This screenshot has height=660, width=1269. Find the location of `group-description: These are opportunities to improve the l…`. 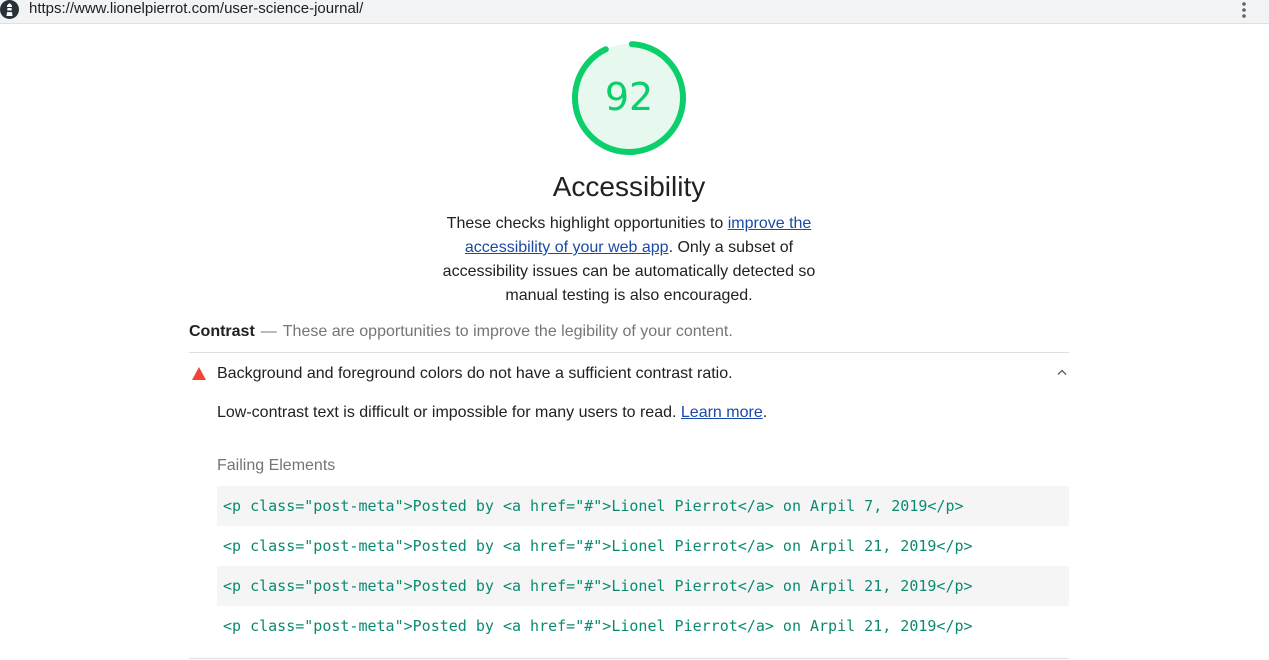

group-description: These are opportunities to improve the l… is located at coordinates (507, 331).